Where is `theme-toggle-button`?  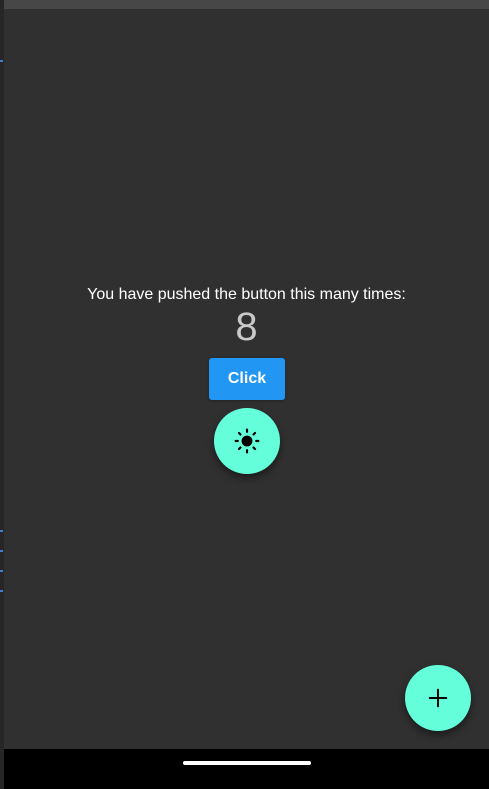 theme-toggle-button is located at coordinates (247, 441).